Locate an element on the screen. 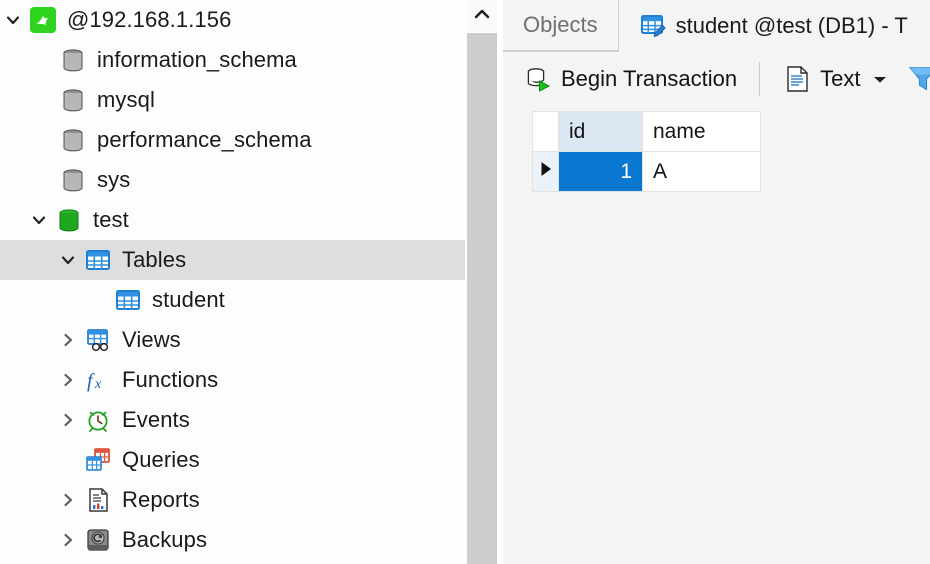 The image size is (930, 564). tree-item-tables: Tables is located at coordinates (232, 260).